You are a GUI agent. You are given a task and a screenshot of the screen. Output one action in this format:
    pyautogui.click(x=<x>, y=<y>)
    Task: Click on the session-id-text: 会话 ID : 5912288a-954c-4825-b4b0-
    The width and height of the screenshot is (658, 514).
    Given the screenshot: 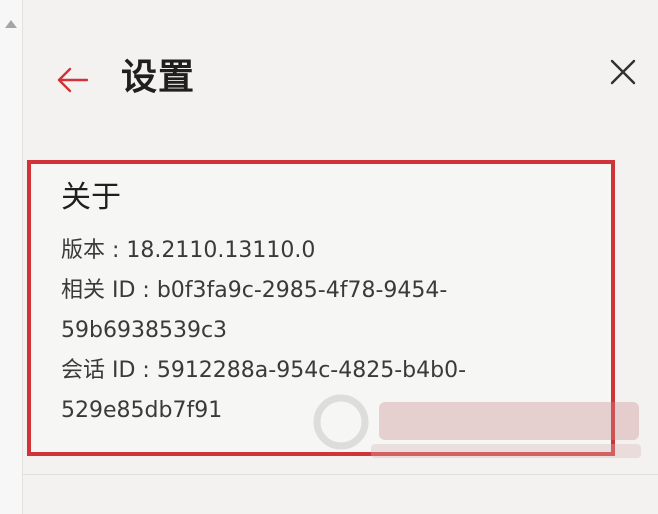 What is the action you would take?
    pyautogui.click(x=264, y=370)
    